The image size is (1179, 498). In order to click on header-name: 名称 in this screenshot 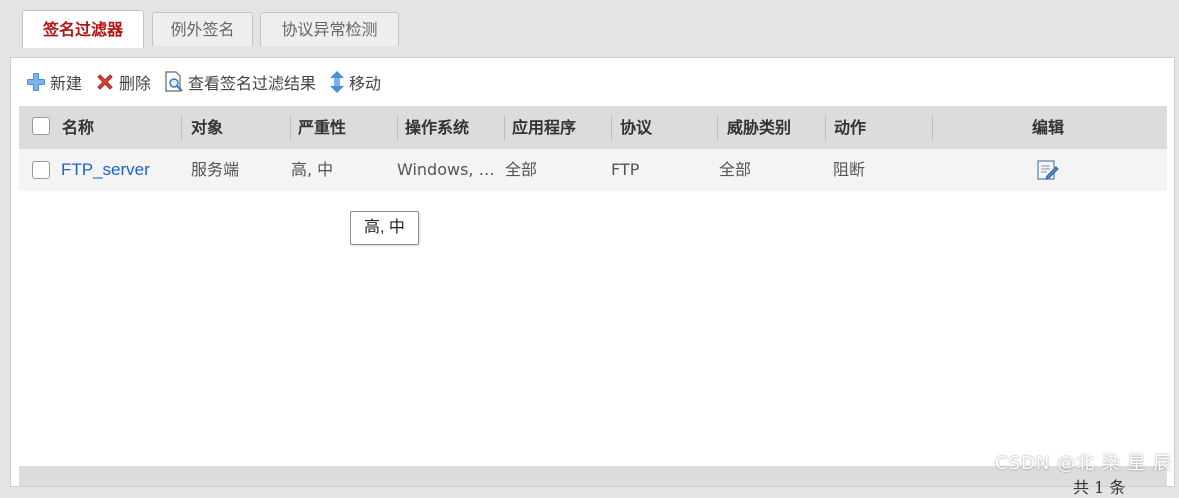, I will do `click(78, 127)`.